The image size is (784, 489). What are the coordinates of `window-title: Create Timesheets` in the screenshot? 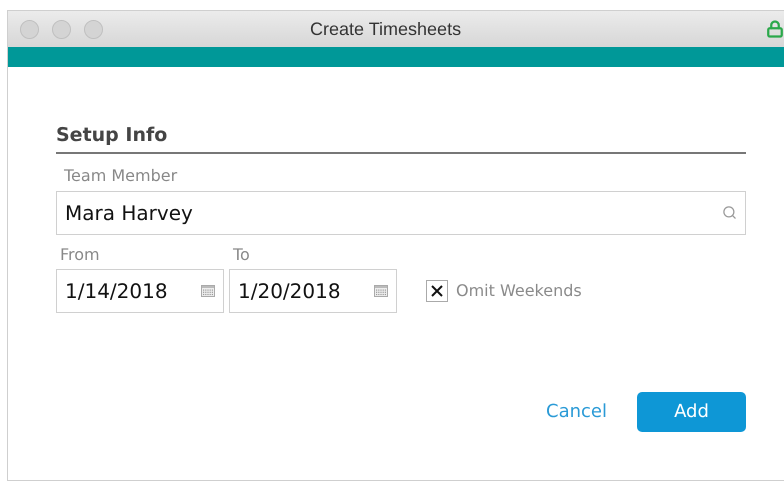 It's located at (386, 29).